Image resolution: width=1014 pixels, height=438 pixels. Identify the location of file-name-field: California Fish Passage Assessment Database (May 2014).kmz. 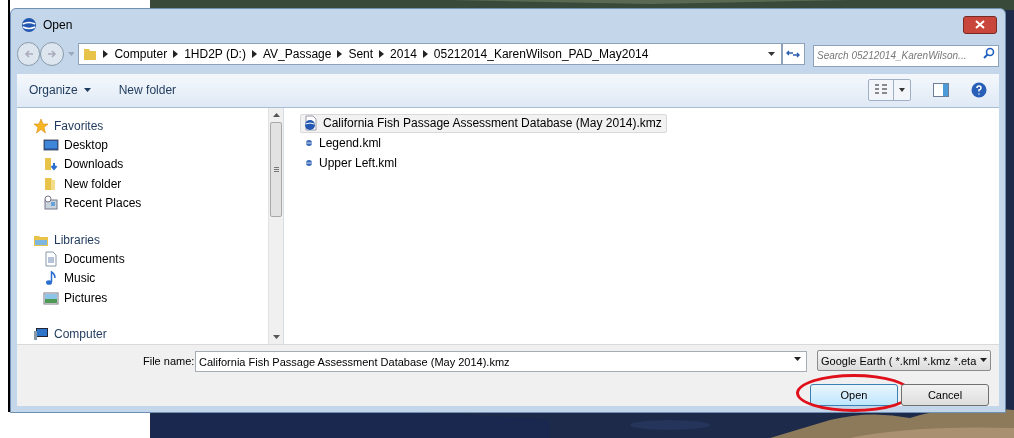
(501, 362).